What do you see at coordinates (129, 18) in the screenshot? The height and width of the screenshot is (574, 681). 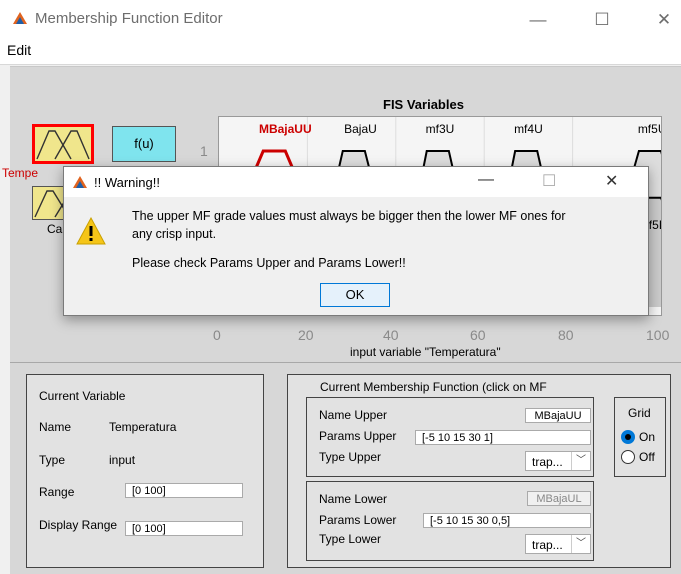 I see `window-title: Membership Function Editor` at bounding box center [129, 18].